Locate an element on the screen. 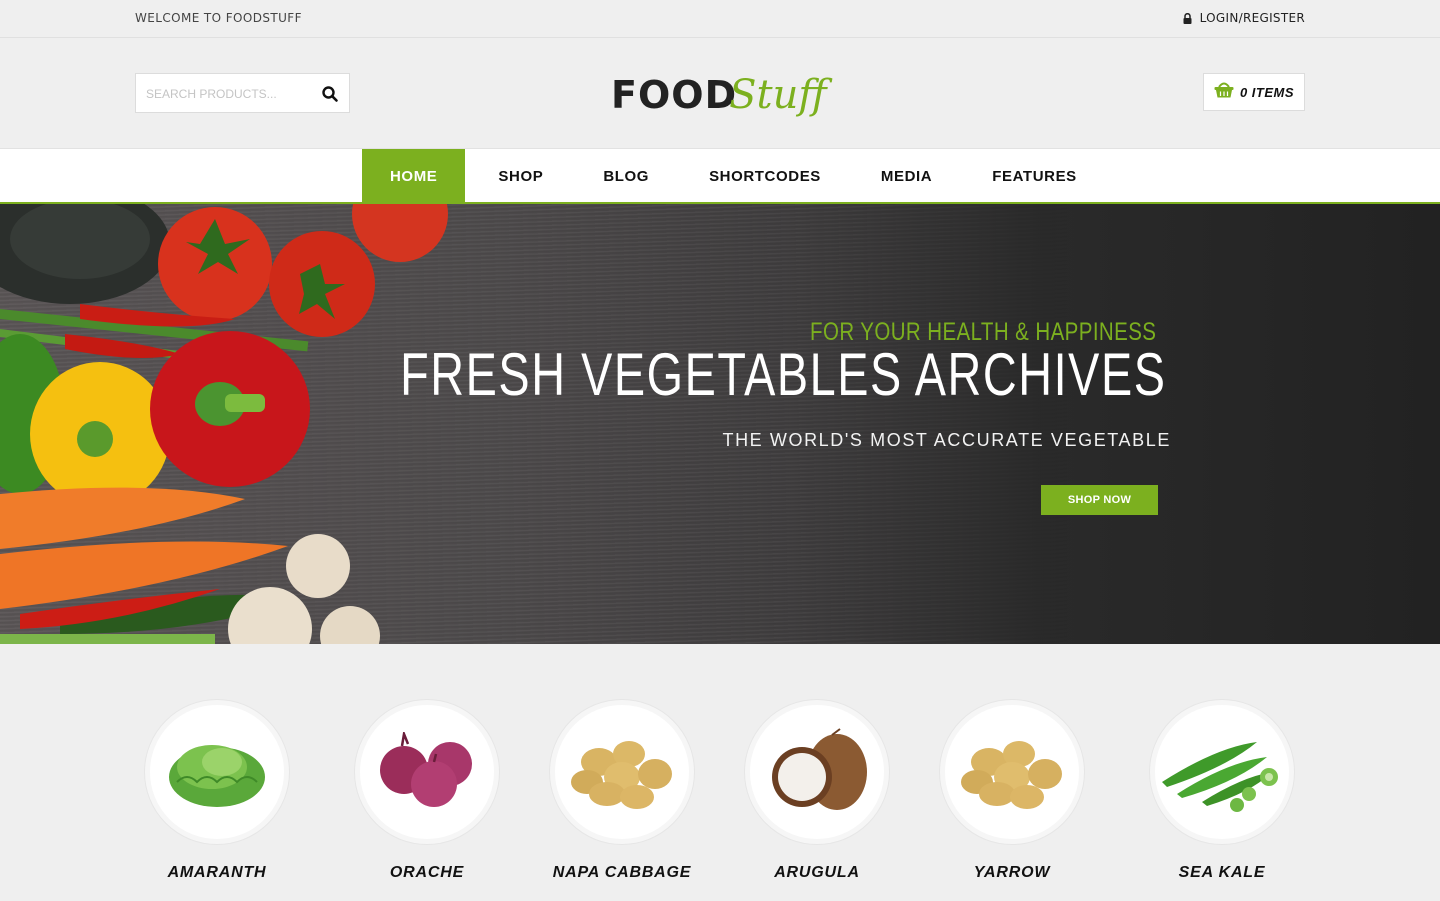  category-name: ARUGULA is located at coordinates (817, 872).